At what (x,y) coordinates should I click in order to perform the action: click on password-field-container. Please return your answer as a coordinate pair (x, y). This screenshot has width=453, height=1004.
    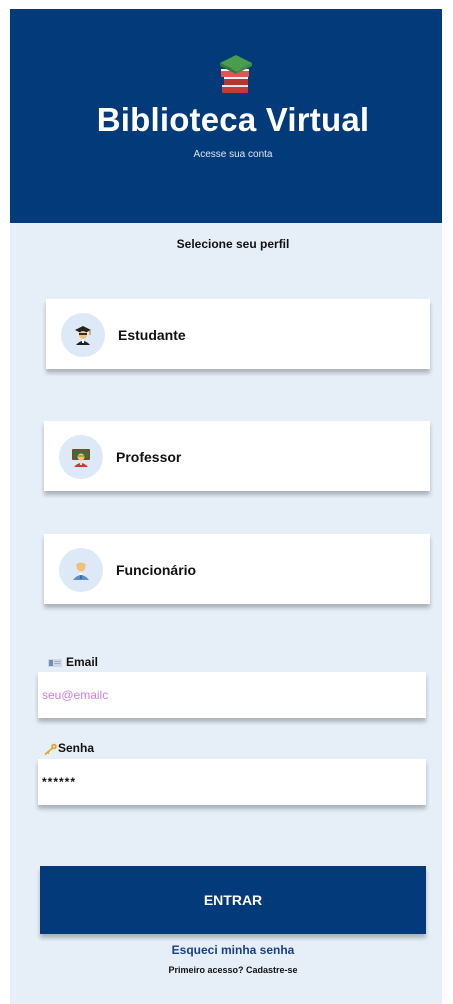
    Looking at the image, I should click on (232, 782).